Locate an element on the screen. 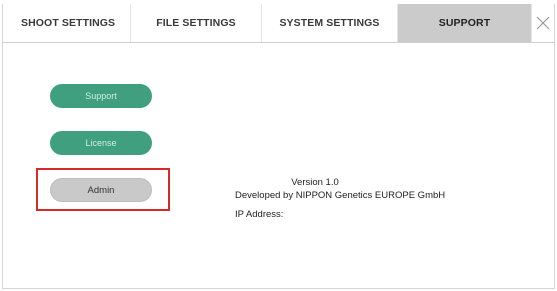 This screenshot has width=557, height=291. developer-text: Developed by NIPPON Genetics EUROPE GmbH is located at coordinates (340, 195).